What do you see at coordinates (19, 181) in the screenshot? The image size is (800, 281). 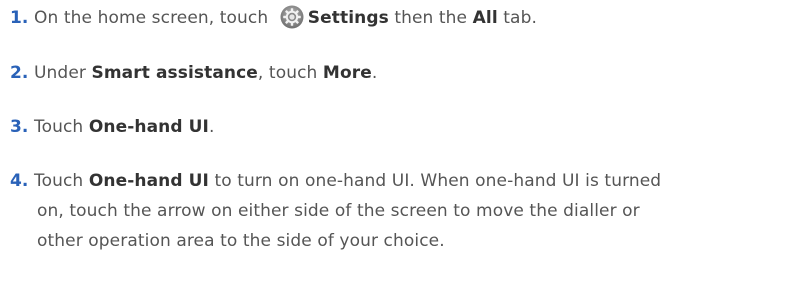 I see `step-number: 4.` at bounding box center [19, 181].